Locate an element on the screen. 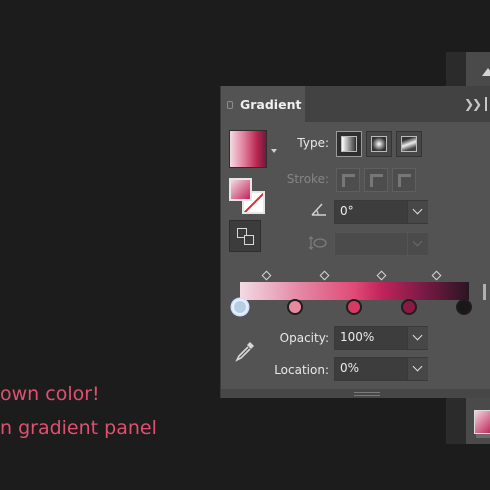 The width and height of the screenshot is (490, 490). gradient-slider is located at coordinates (354, 291).